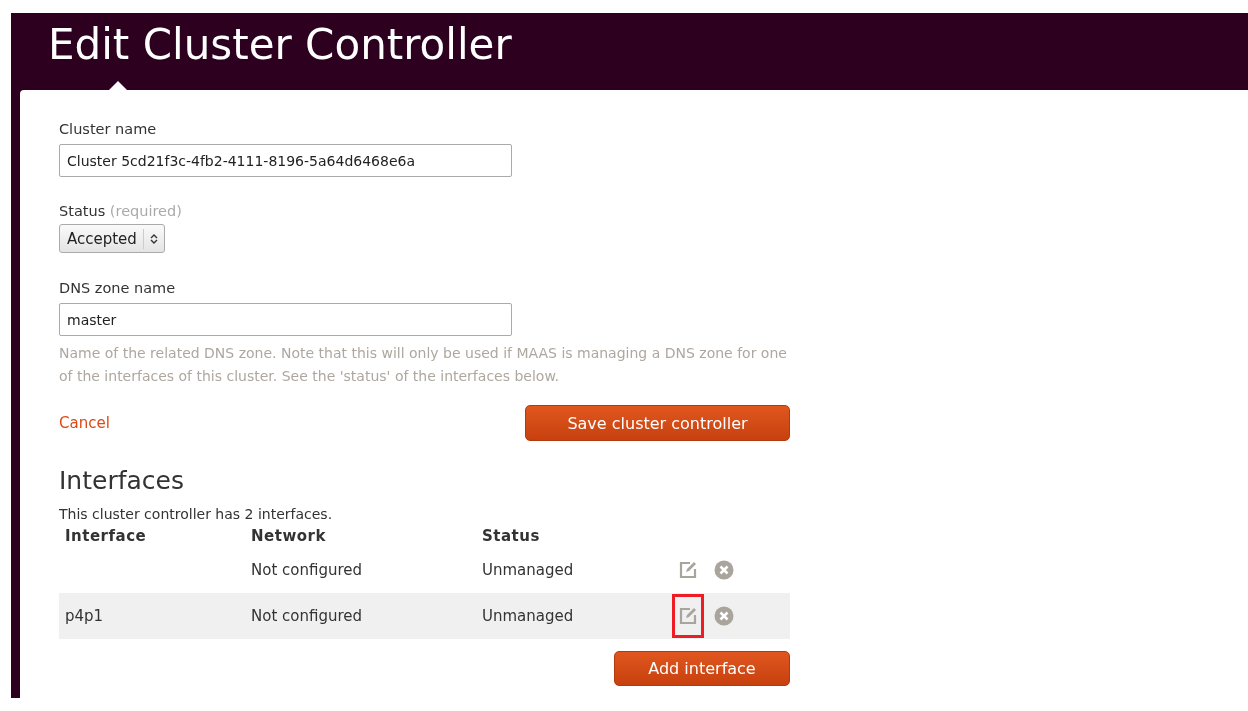 This screenshot has width=1248, height=711. Describe the element at coordinates (511, 536) in the screenshot. I see `column-header: Status` at that location.